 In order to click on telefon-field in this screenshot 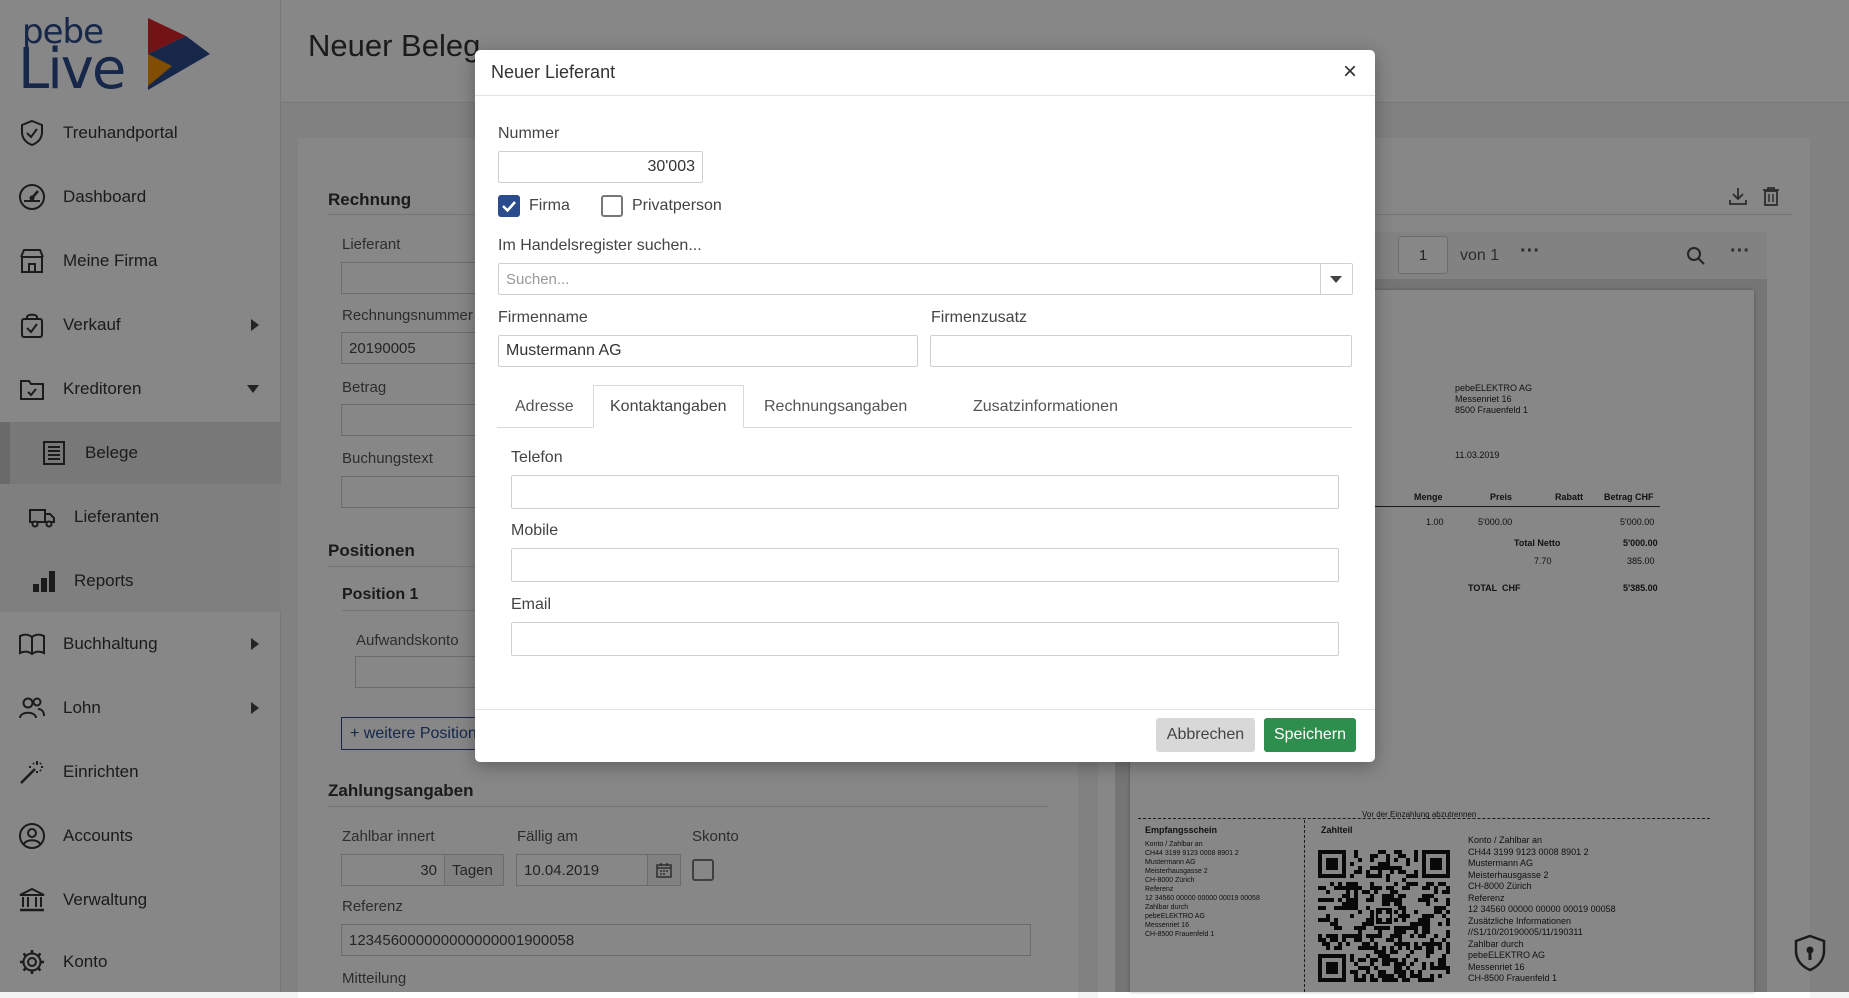, I will do `click(925, 492)`.